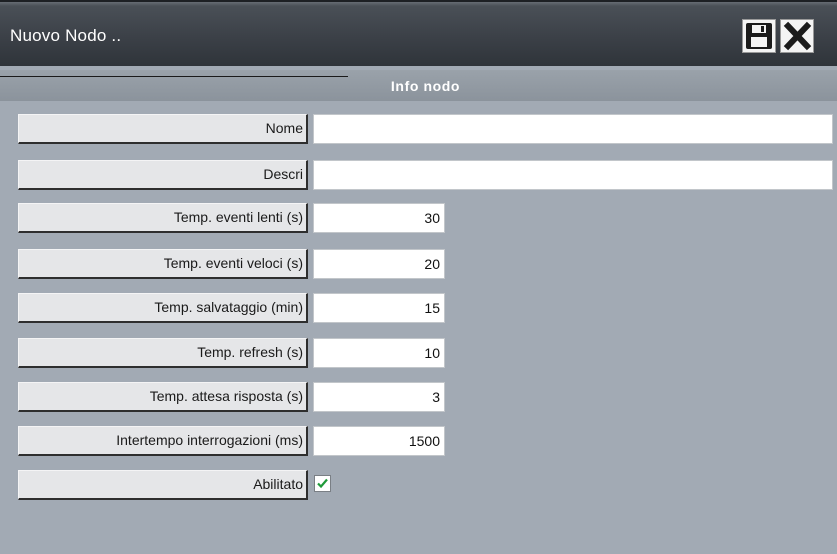 The height and width of the screenshot is (554, 837). Describe the element at coordinates (163, 175) in the screenshot. I see `descri-label-button: Descri` at that location.